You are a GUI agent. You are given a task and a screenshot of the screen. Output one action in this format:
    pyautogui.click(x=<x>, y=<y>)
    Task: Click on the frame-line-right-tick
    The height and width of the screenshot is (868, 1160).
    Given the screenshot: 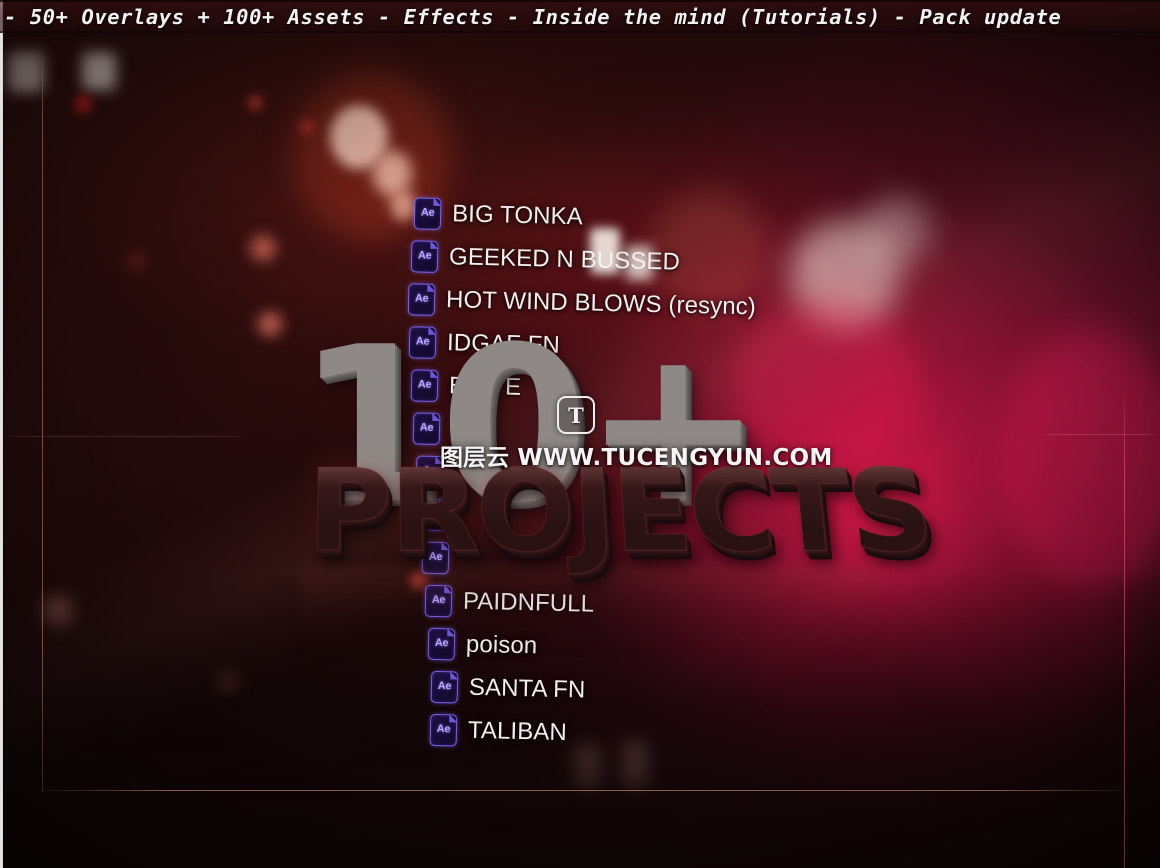 What is the action you would take?
    pyautogui.click(x=1100, y=434)
    